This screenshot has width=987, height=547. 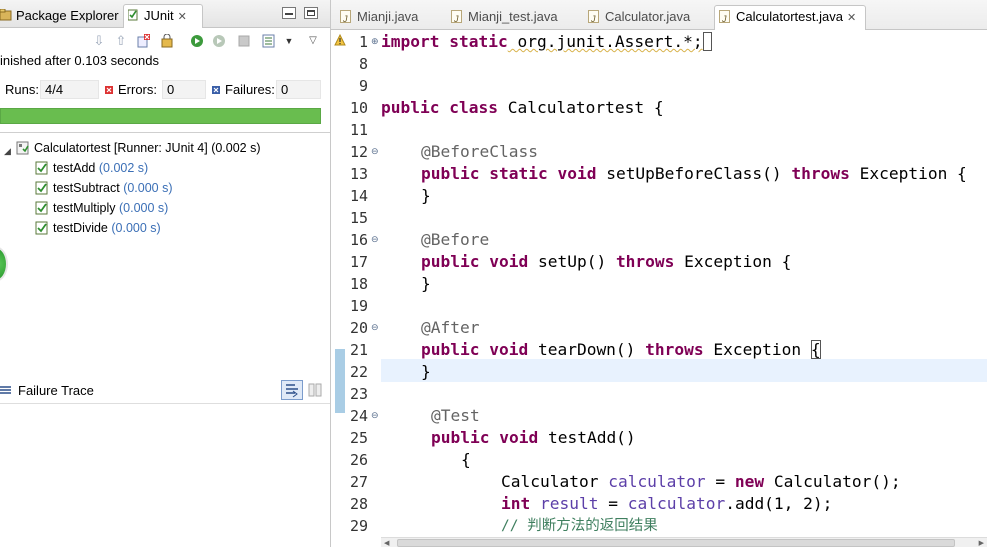 I want to click on editor-tab-label: Calculator.java, so click(x=648, y=16).